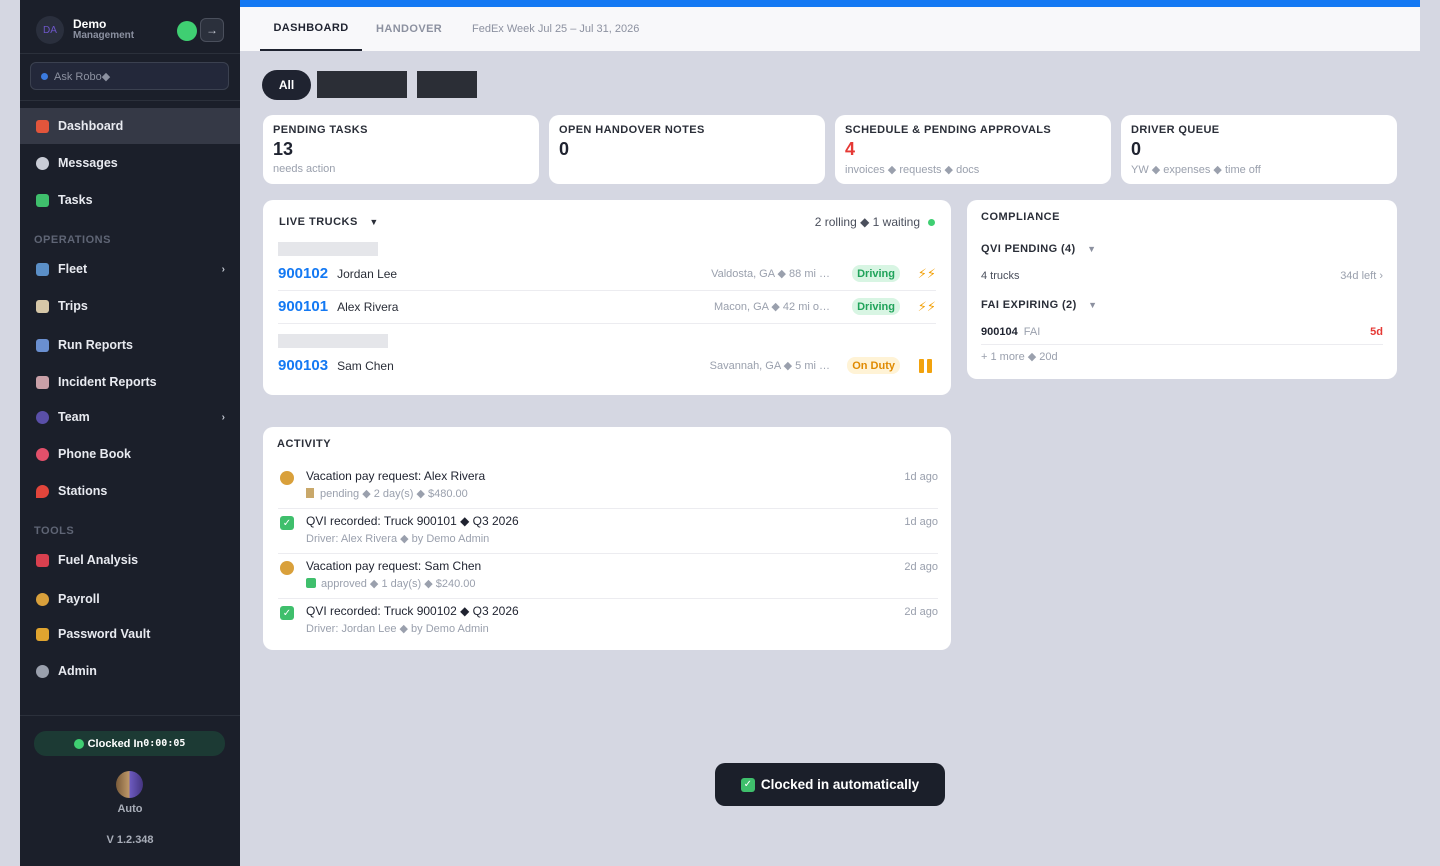  Describe the element at coordinates (1182, 305) in the screenshot. I see `fai-expiring-header: FAI EXPIRING (2) ▼` at that location.